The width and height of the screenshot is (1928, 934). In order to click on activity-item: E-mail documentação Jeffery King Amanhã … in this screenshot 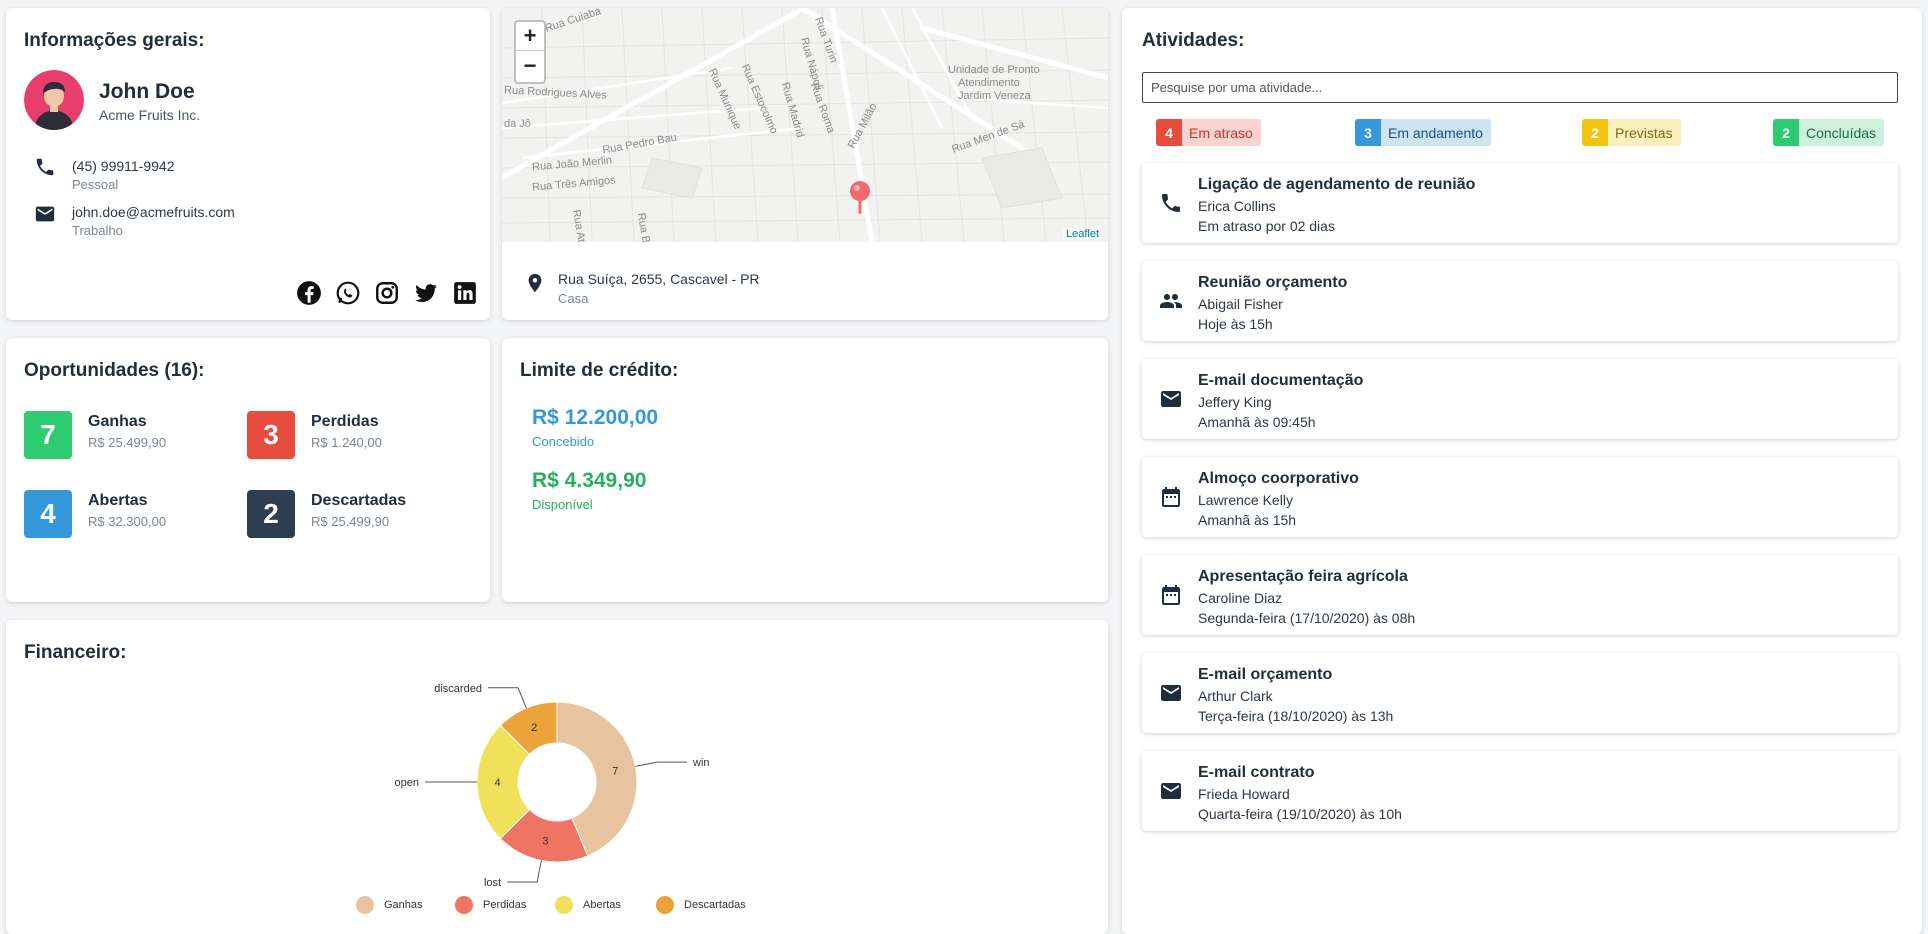, I will do `click(1520, 399)`.